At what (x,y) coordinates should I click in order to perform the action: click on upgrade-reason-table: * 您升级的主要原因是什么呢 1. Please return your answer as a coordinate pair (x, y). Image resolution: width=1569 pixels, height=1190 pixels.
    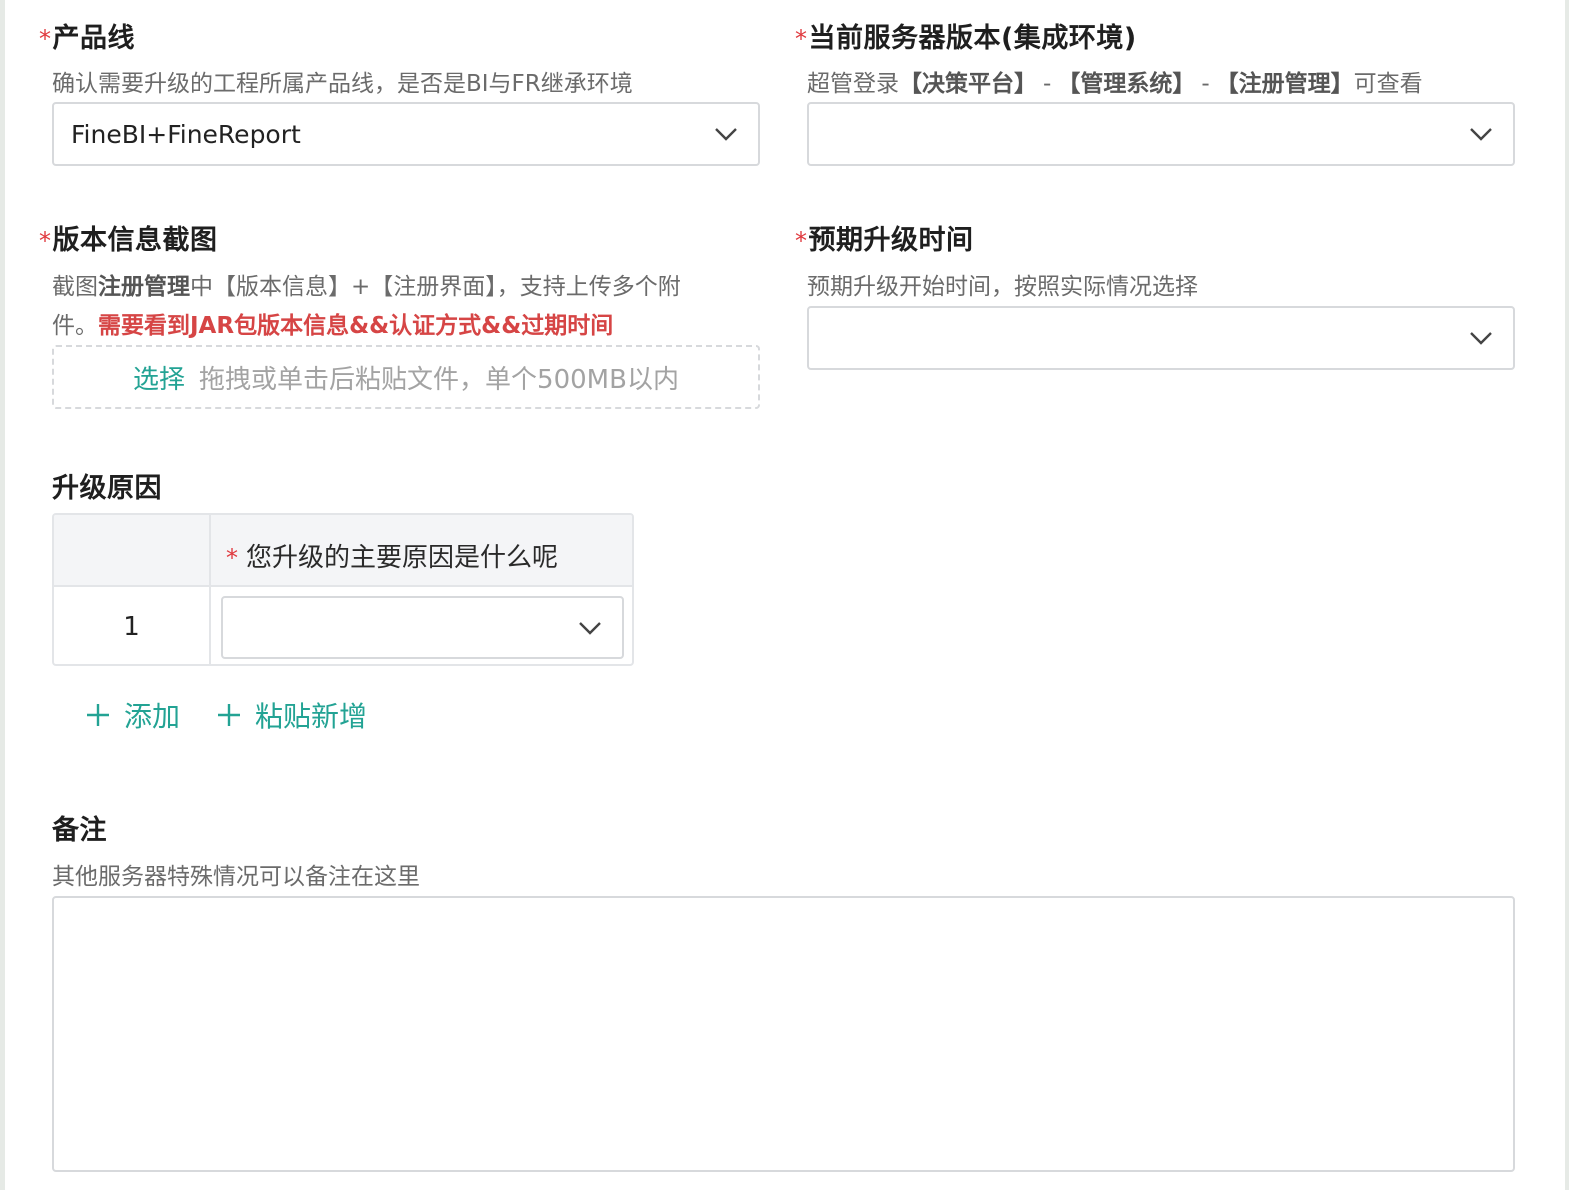
    Looking at the image, I should click on (343, 589).